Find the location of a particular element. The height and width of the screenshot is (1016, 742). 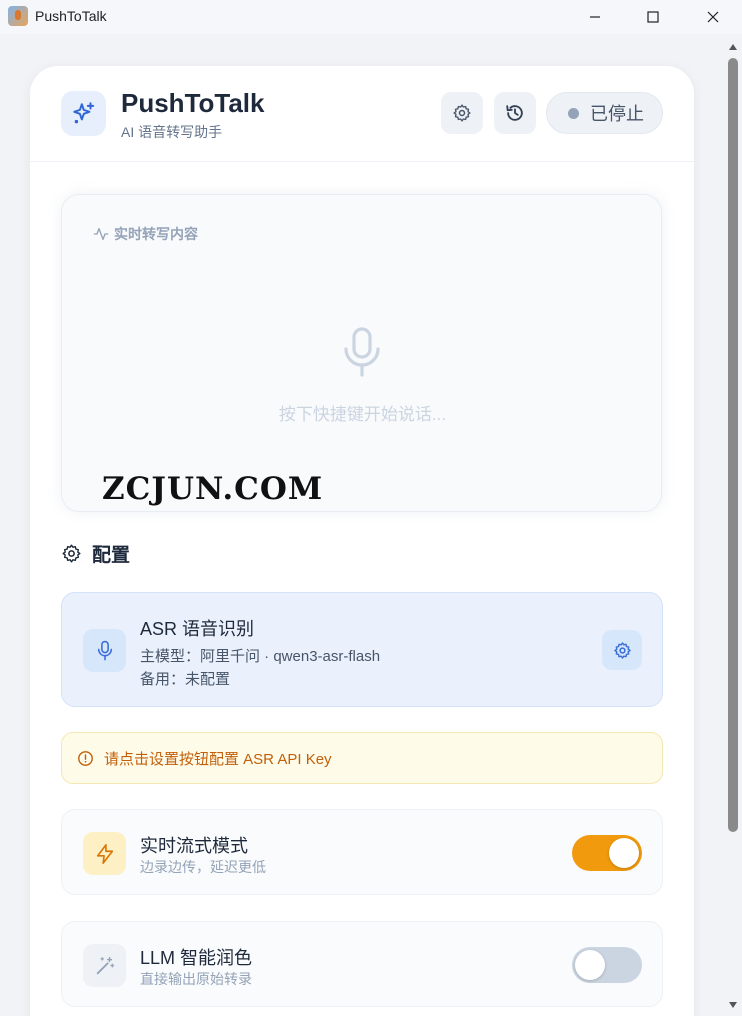

close-button is located at coordinates (713, 17).